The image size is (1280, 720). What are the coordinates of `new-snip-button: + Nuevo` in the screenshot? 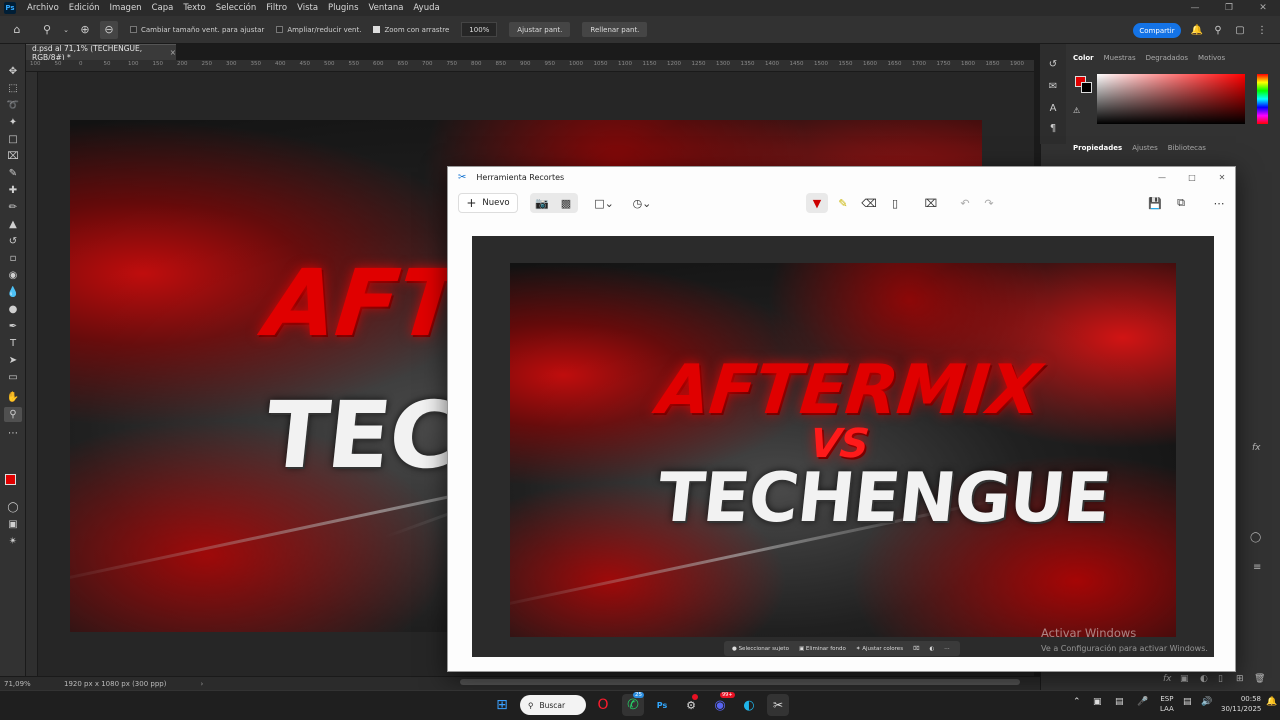 It's located at (488, 203).